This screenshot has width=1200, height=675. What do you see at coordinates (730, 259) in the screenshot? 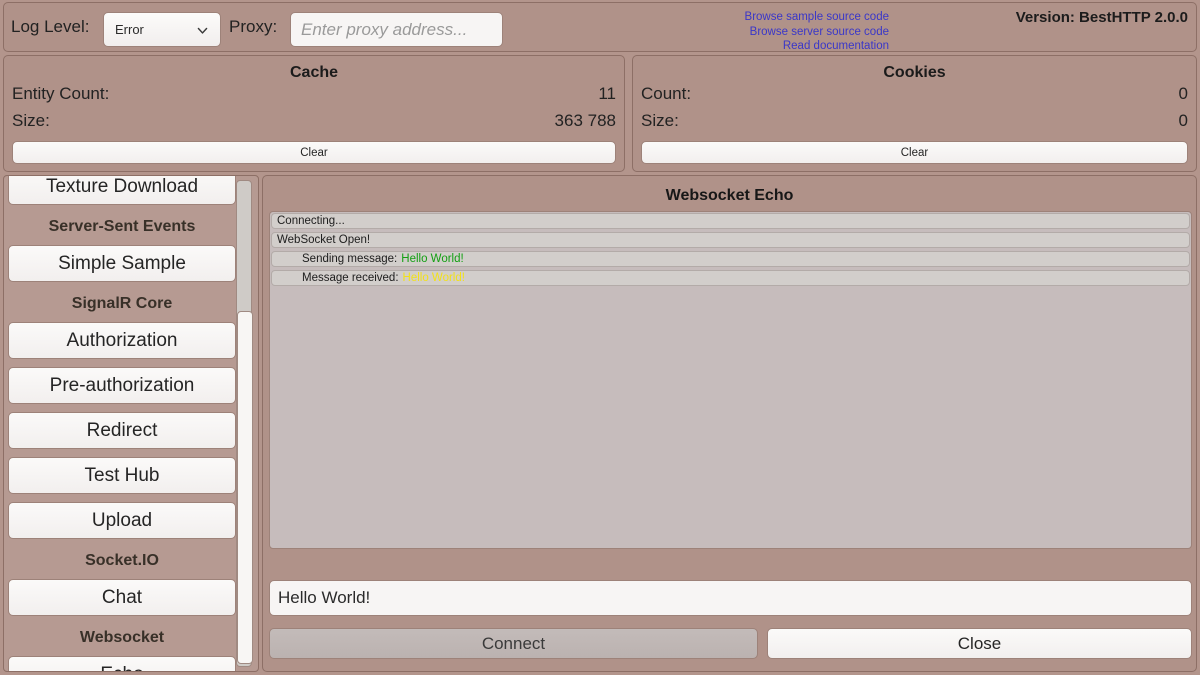
I see `log-row: Sending message: Hello World!` at bounding box center [730, 259].